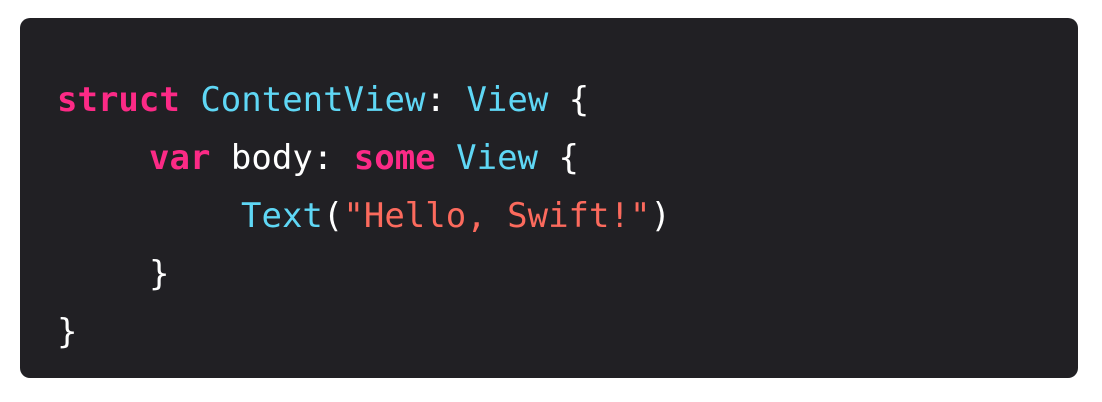 The width and height of the screenshot is (1102, 402). What do you see at coordinates (313, 100) in the screenshot?
I see `type-content-view: ContentView` at bounding box center [313, 100].